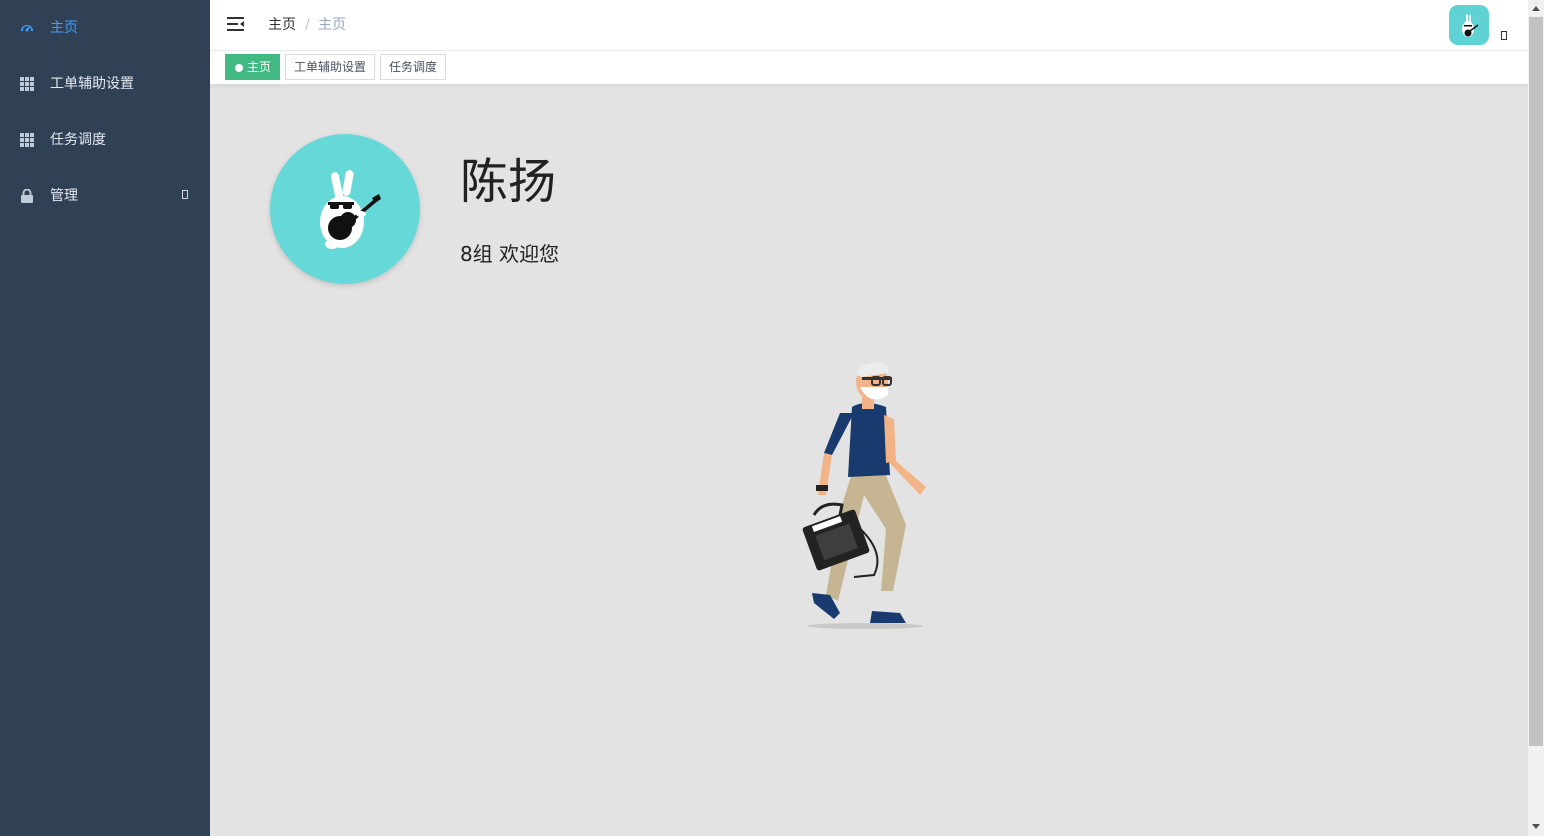  Describe the element at coordinates (239, 68) in the screenshot. I see `active-dot-icon` at that location.